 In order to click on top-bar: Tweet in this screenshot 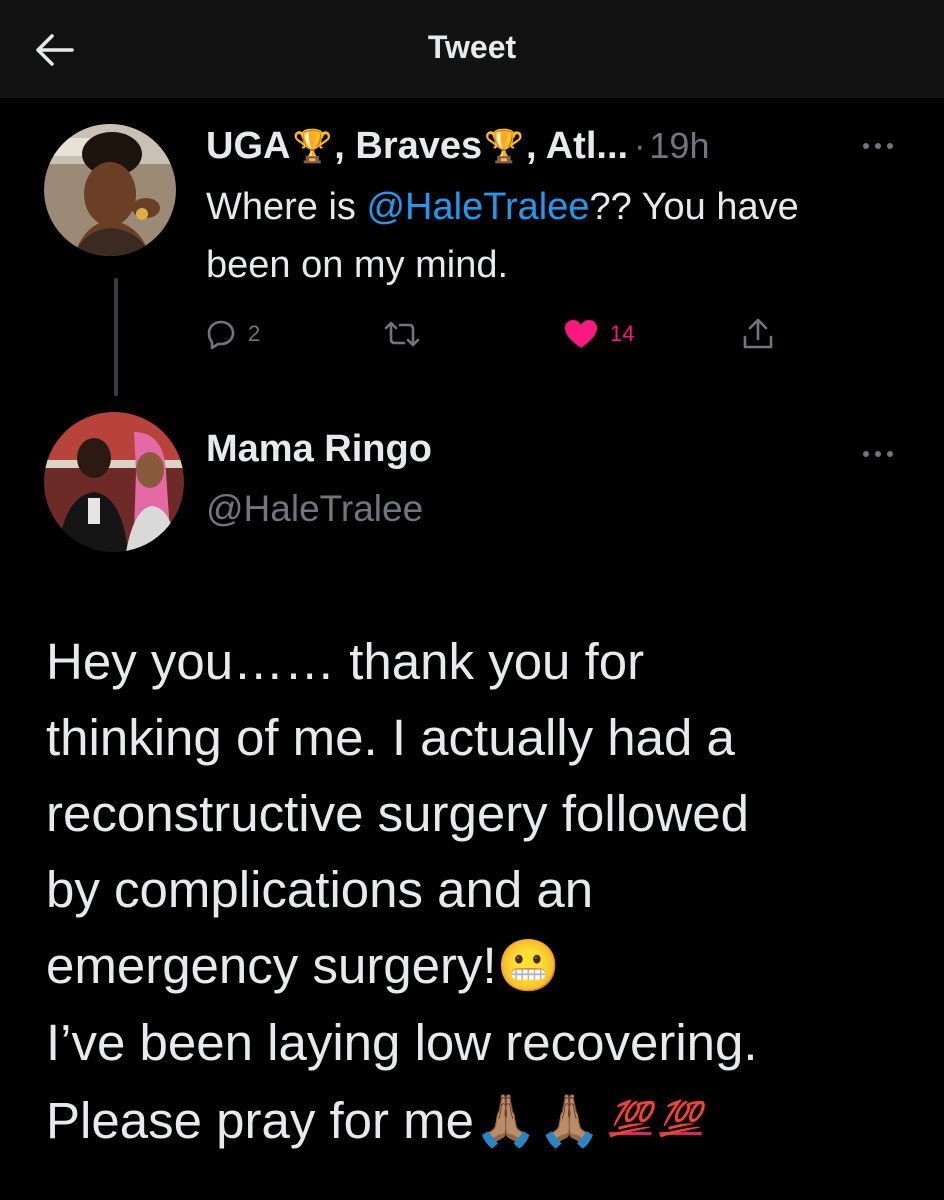, I will do `click(472, 49)`.